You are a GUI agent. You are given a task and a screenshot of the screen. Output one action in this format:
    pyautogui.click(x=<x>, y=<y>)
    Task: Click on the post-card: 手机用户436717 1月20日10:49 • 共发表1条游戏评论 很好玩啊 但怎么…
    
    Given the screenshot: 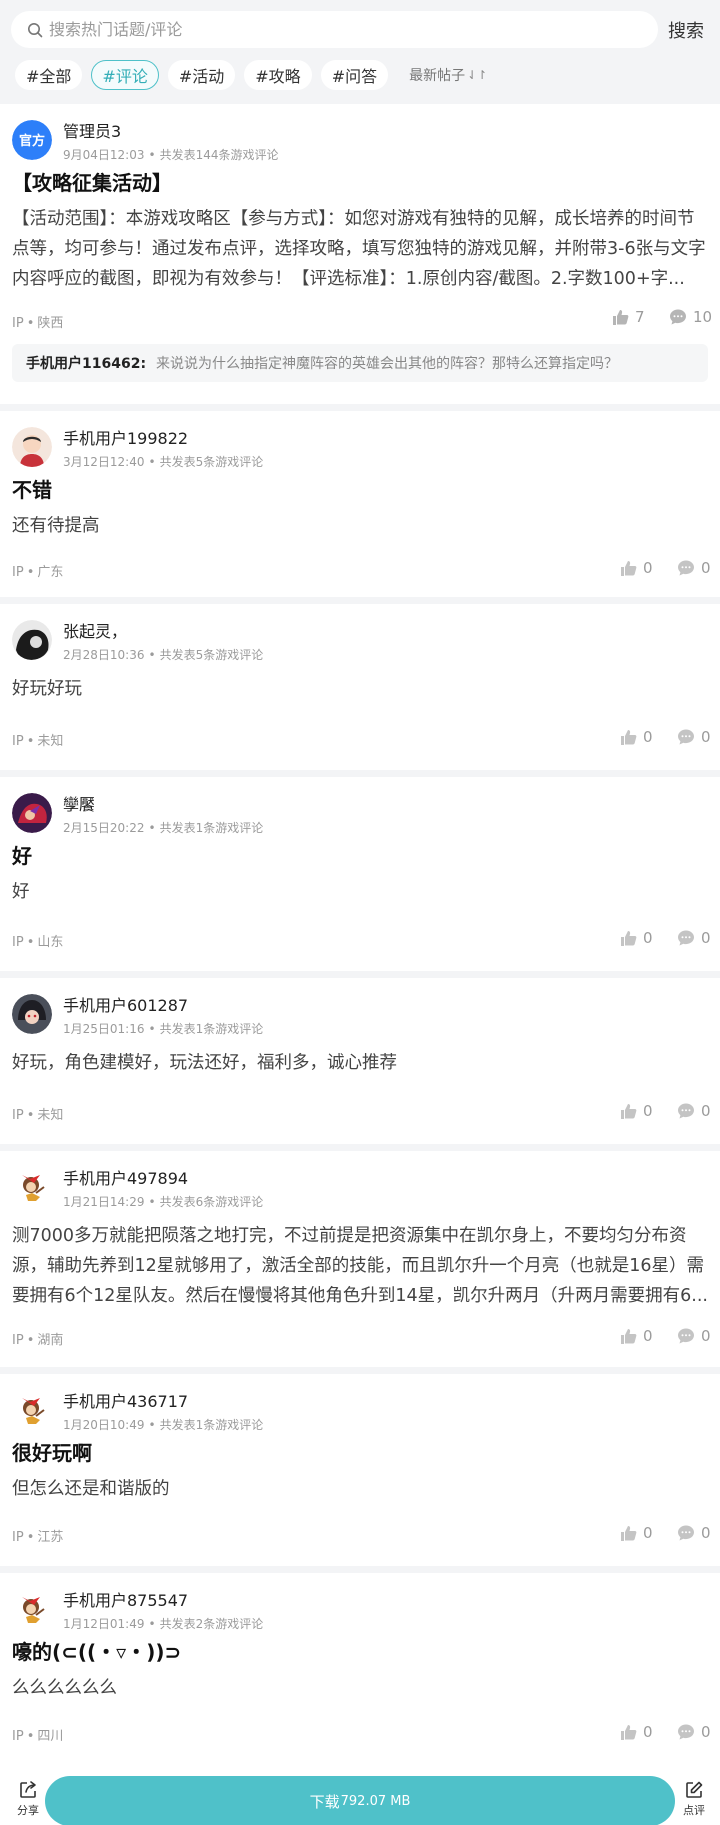 What is the action you would take?
    pyautogui.click(x=360, y=1470)
    